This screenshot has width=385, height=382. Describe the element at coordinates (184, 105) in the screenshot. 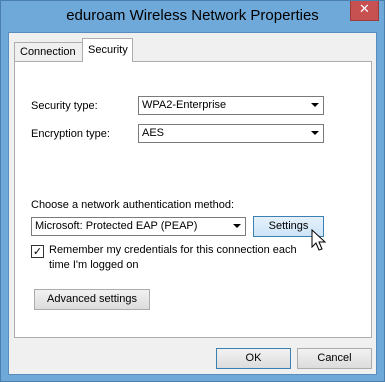

I see `security-type-value: WPA2-Enterprise` at that location.